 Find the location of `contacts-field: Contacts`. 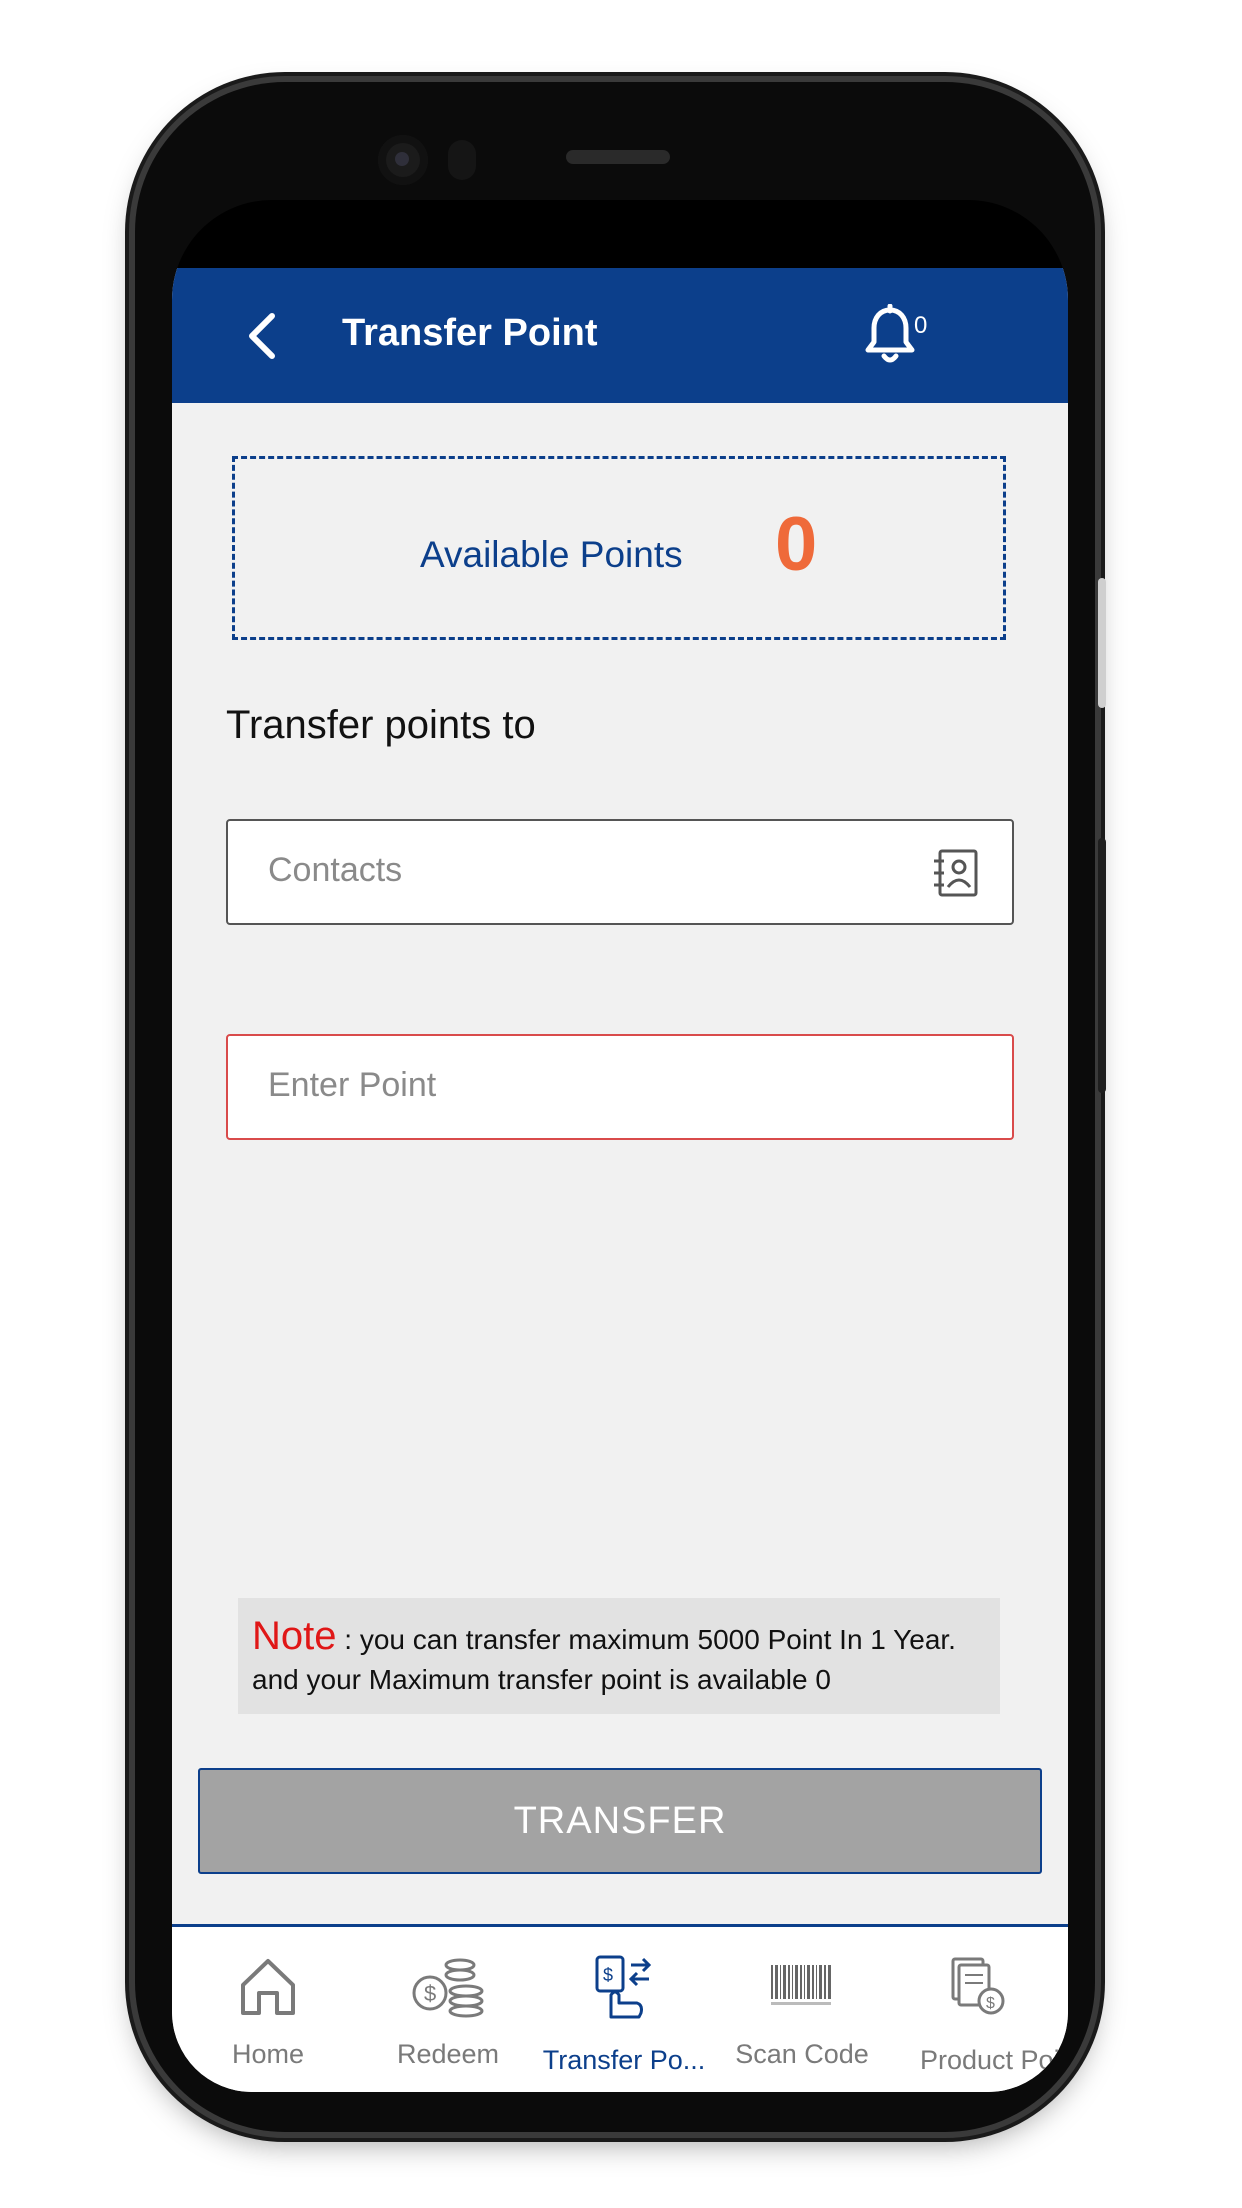

contacts-field: Contacts is located at coordinates (620, 872).